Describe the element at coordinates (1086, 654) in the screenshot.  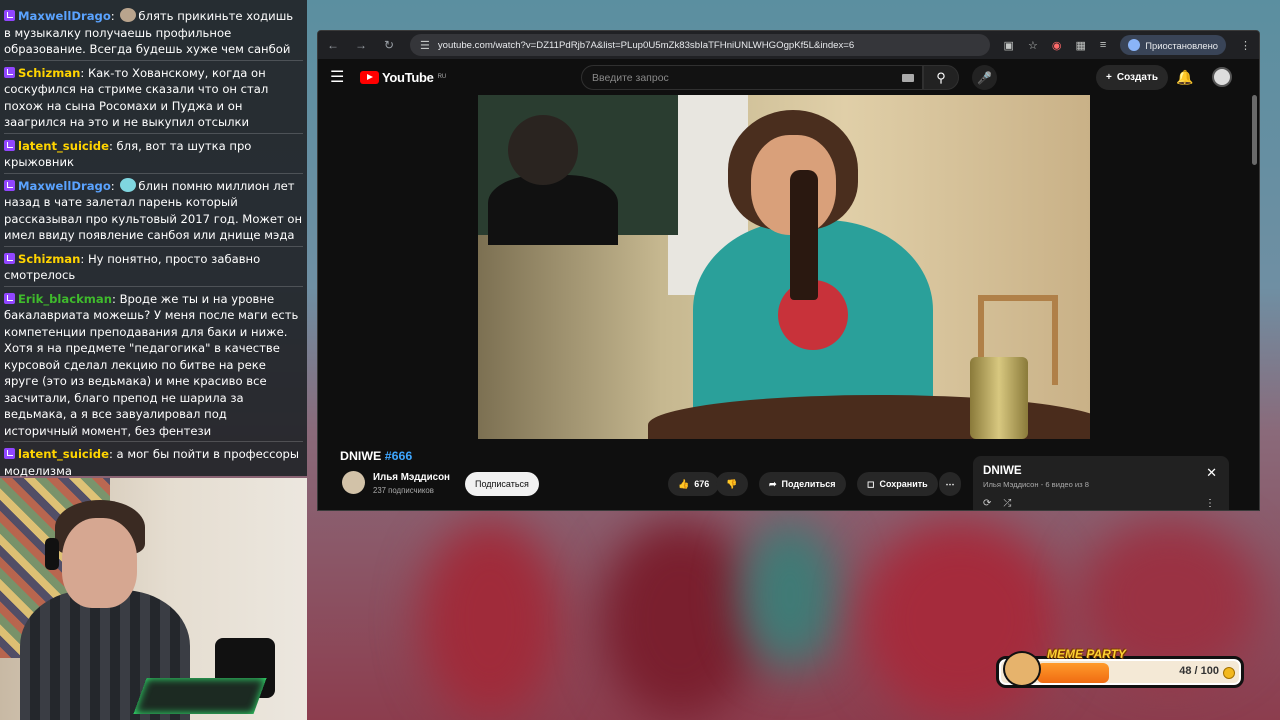
I see `meme-party-title: MEME PARTY` at that location.